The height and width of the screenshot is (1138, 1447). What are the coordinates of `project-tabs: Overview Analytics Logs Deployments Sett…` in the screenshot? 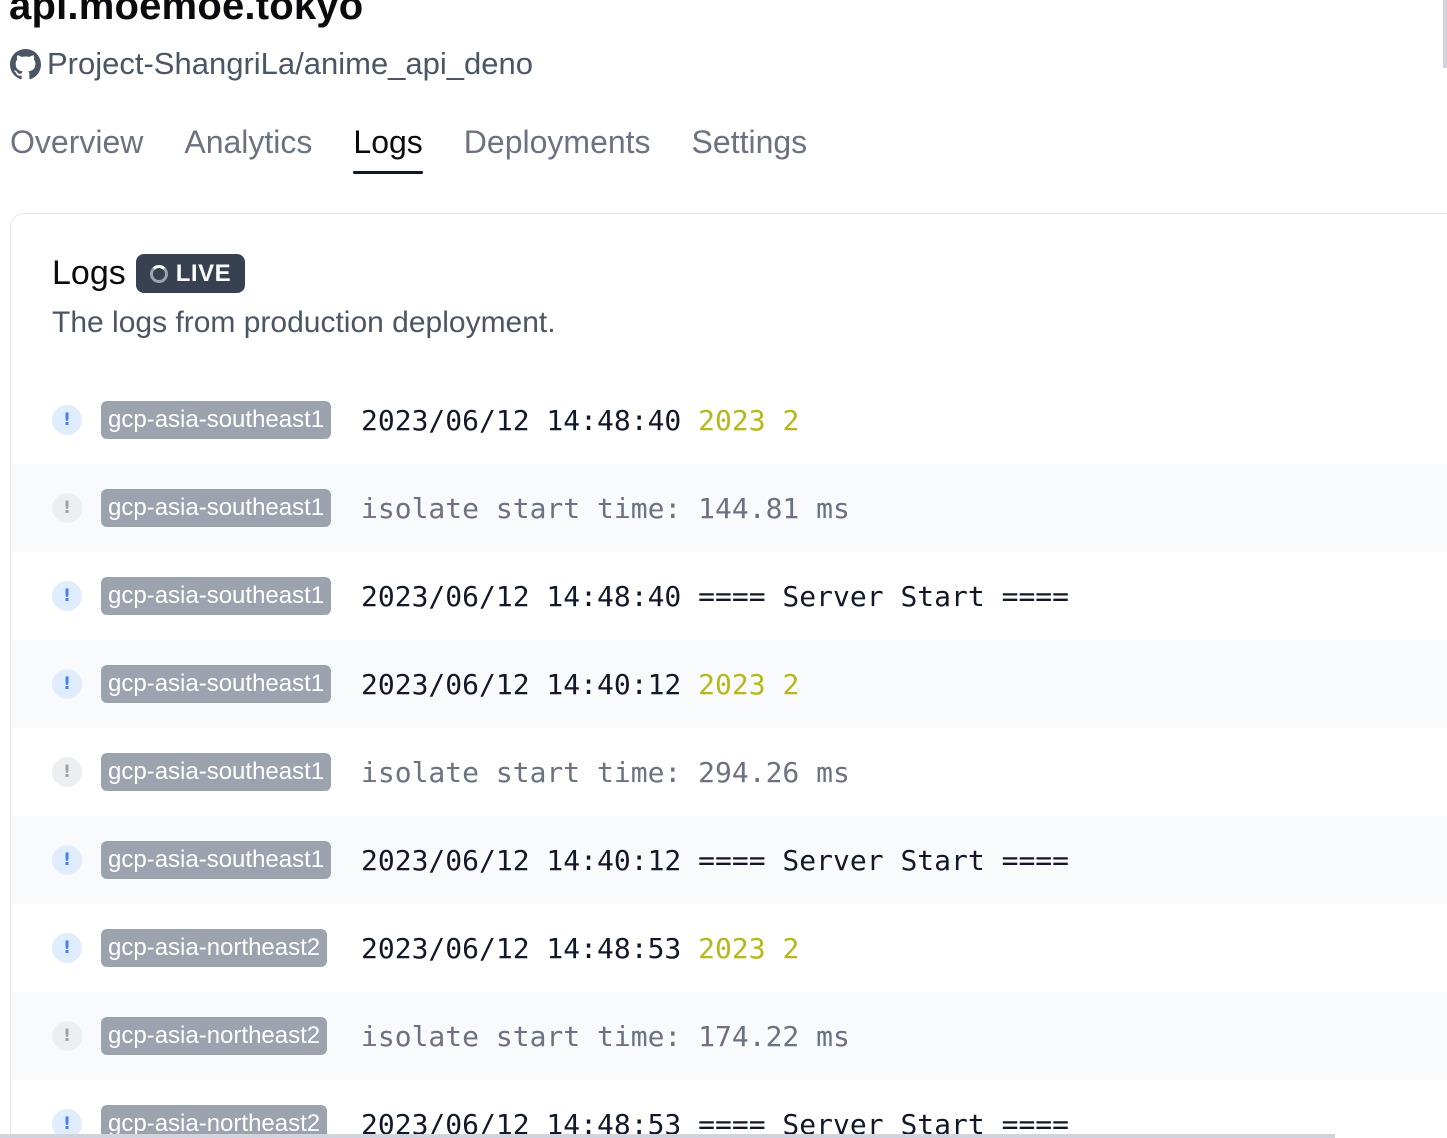 It's located at (408, 146).